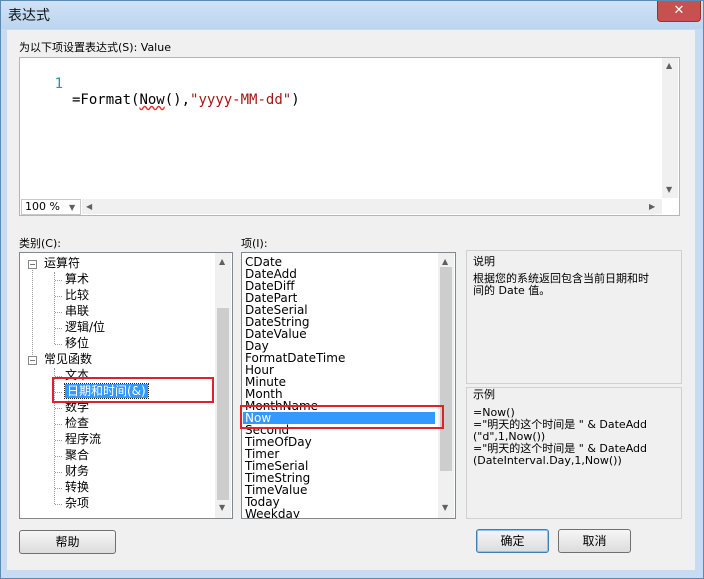 Image resolution: width=704 pixels, height=579 pixels. I want to click on tree-item-label: 常见函数, so click(68, 359).